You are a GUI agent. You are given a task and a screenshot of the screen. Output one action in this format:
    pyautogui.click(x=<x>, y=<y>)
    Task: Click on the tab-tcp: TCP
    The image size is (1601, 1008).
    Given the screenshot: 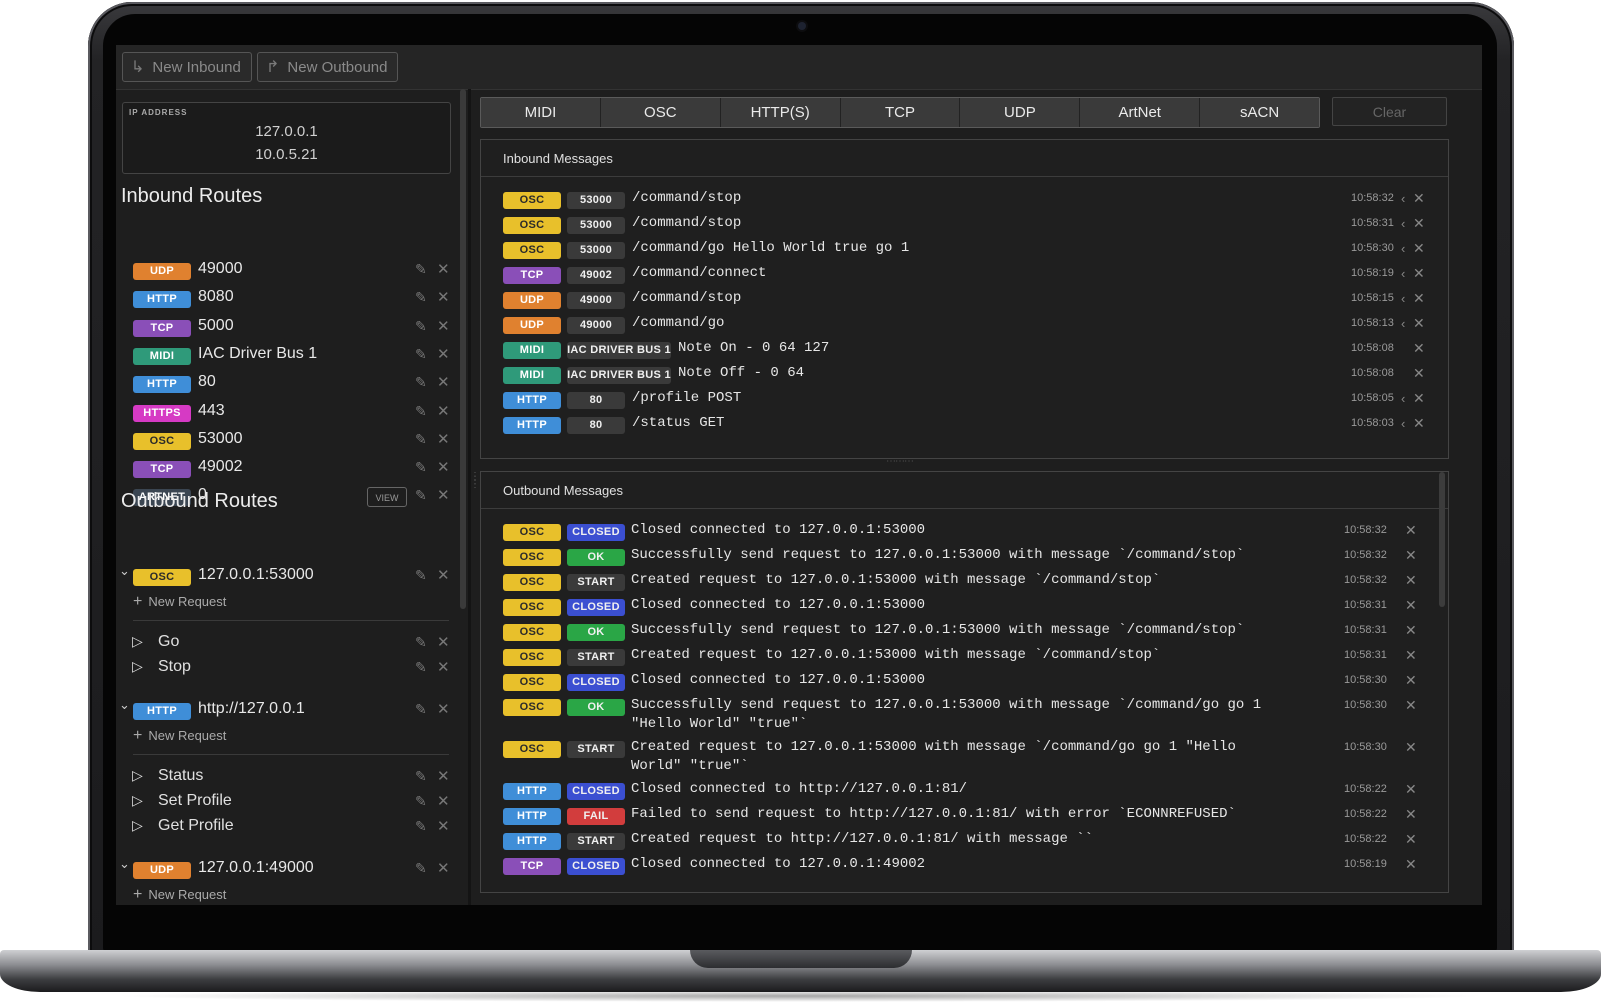 What is the action you would take?
    pyautogui.click(x=900, y=112)
    